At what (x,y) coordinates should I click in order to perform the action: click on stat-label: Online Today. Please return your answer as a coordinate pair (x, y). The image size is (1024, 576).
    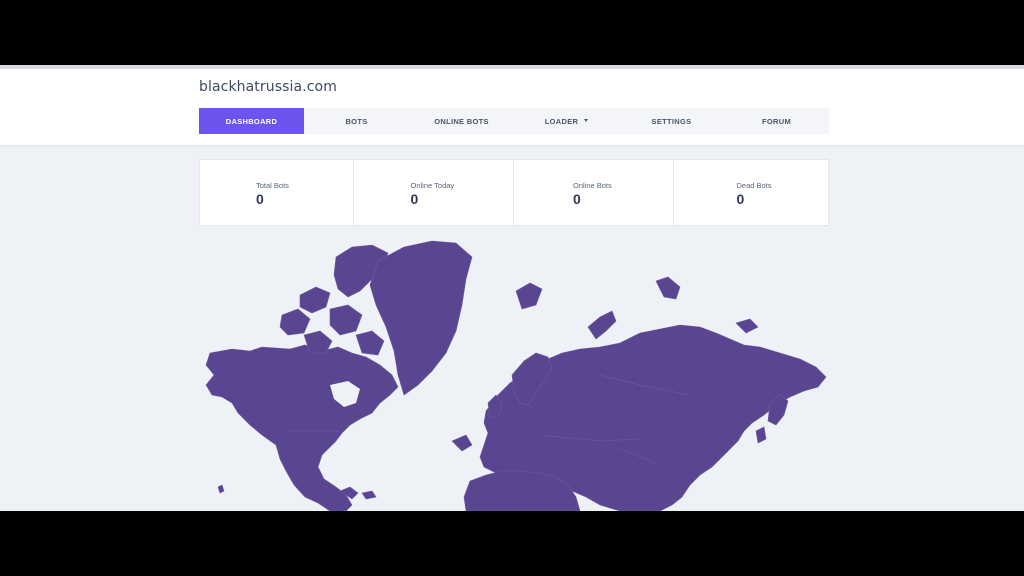
    Looking at the image, I should click on (432, 185).